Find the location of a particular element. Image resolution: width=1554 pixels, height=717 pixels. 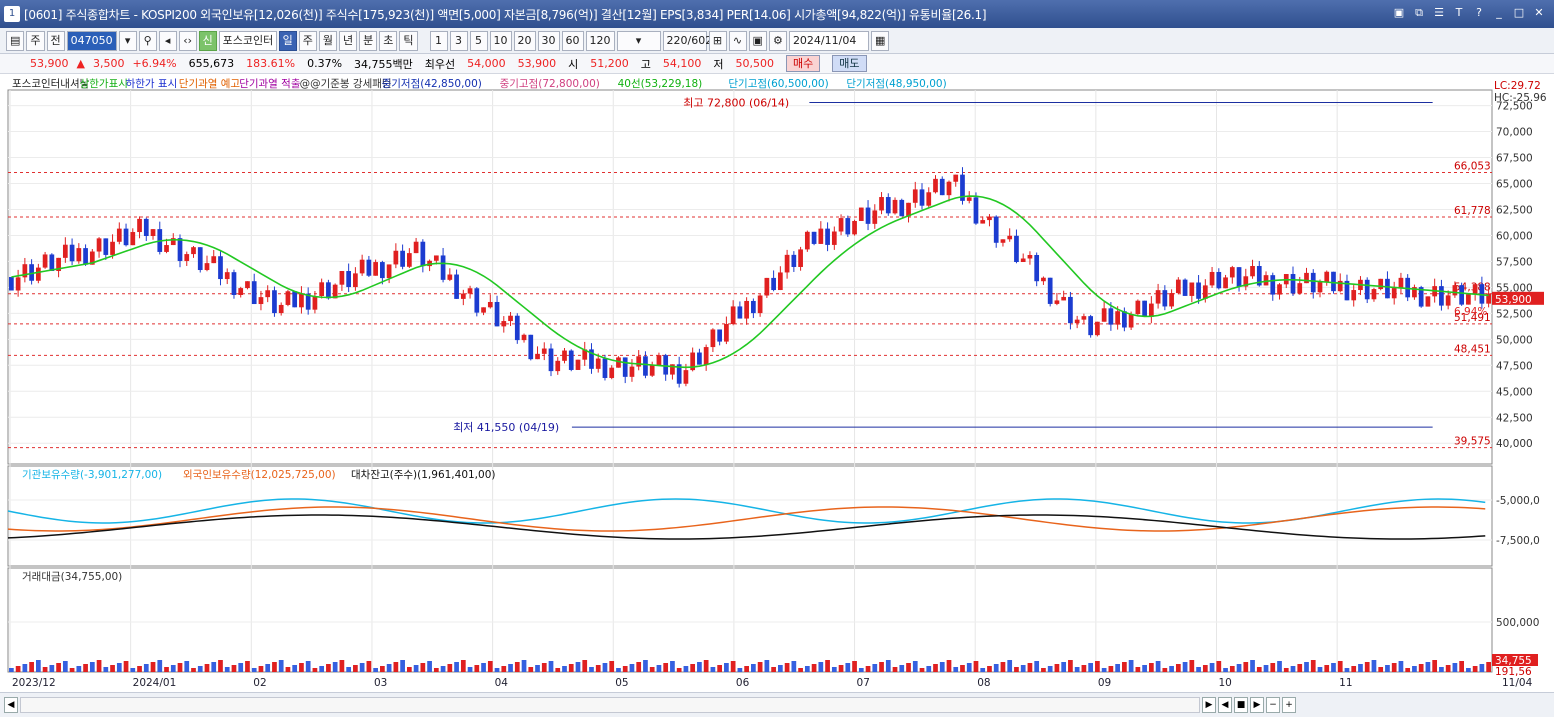

period-tick: 틱 is located at coordinates (408, 40).